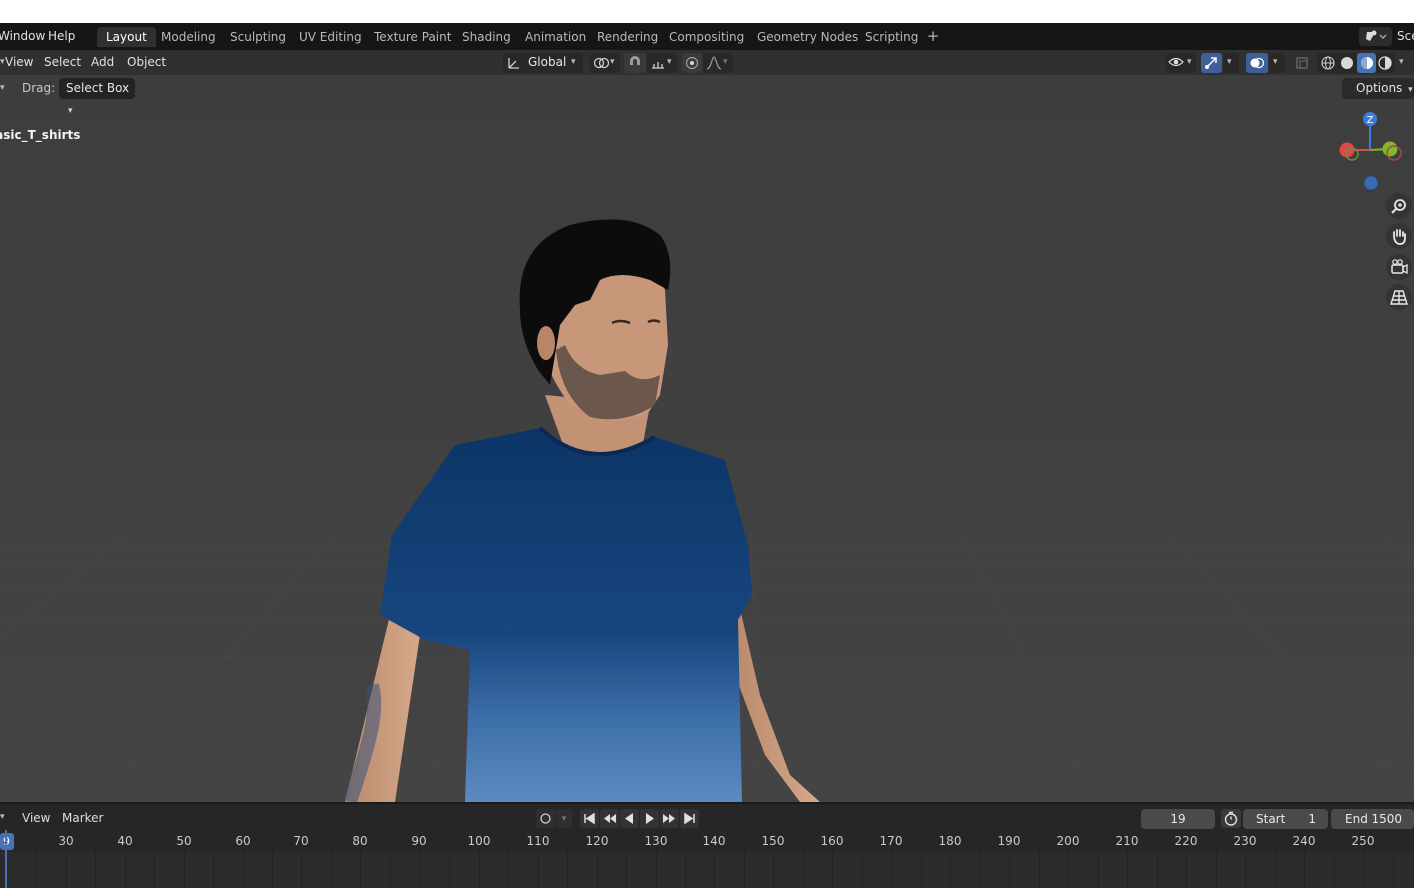 The image size is (1414, 888). Describe the element at coordinates (627, 37) in the screenshot. I see `tab-rendering: Rendering` at that location.